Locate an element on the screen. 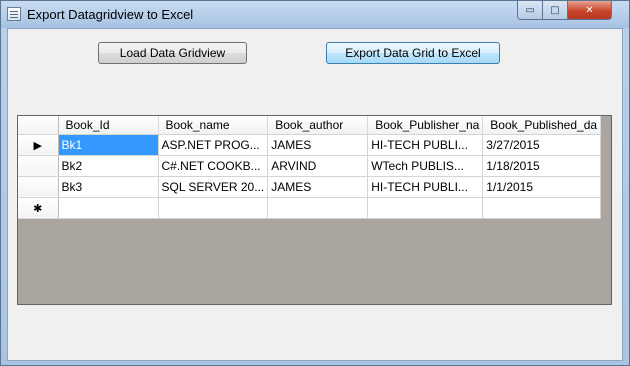 The width and height of the screenshot is (630, 366). close-button: ✕ is located at coordinates (589, 10).